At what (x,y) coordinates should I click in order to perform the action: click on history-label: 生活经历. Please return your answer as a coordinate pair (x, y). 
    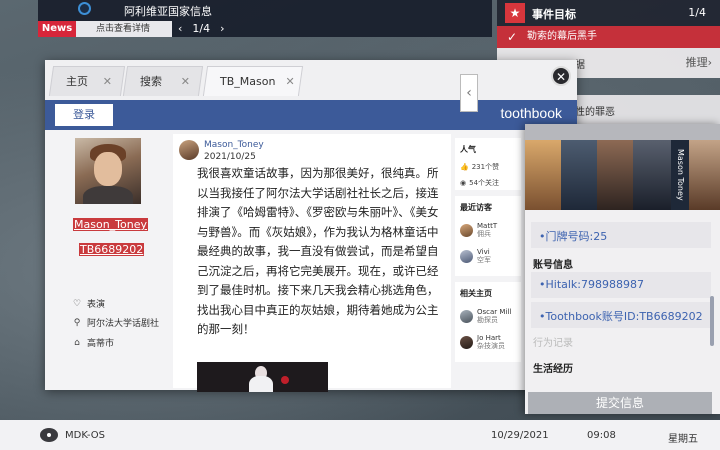
    Looking at the image, I should click on (553, 369).